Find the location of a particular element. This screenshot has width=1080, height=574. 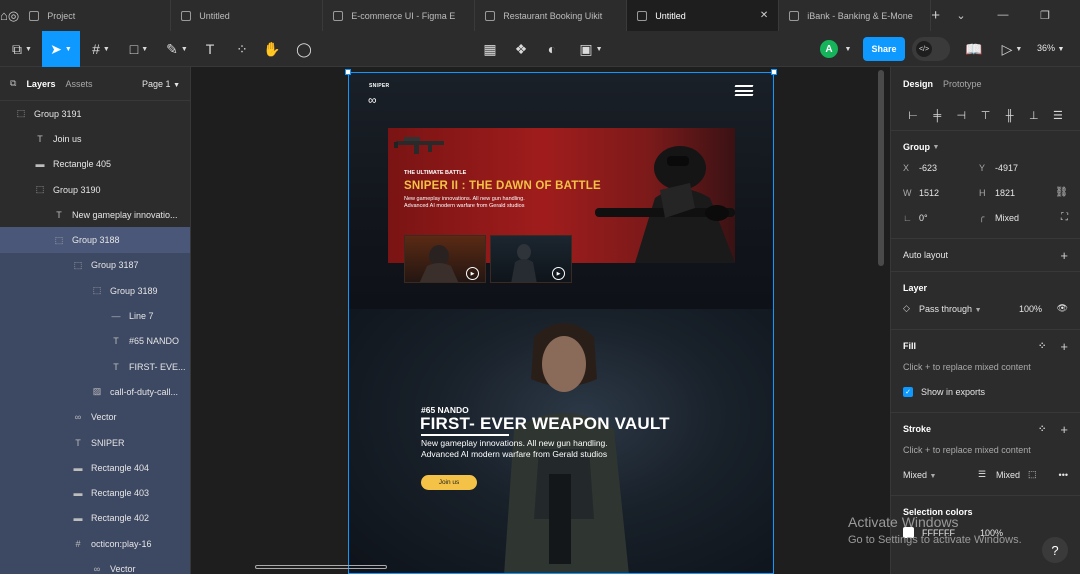

main-menu-button: ⧉ ▼ is located at coordinates (22, 49).